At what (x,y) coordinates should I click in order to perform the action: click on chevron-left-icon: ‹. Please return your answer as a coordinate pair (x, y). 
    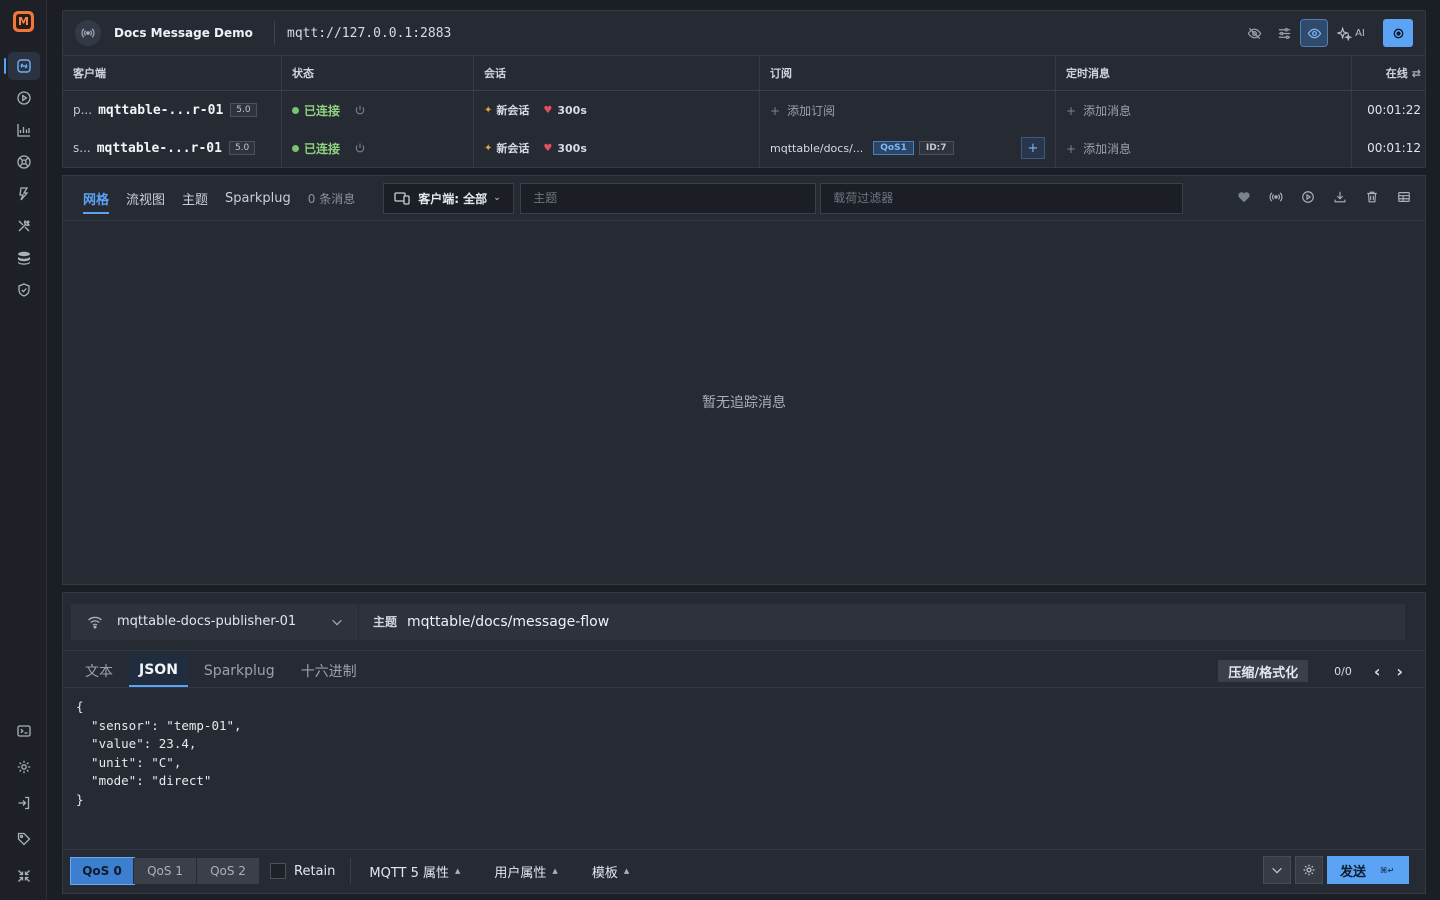
    Looking at the image, I should click on (1377, 671).